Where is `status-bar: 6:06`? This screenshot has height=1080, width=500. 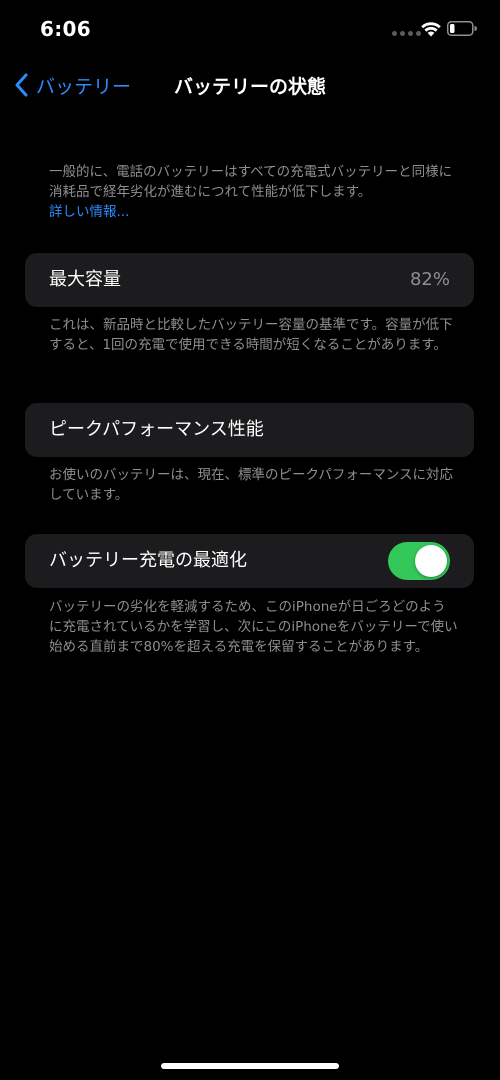 status-bar: 6:06 is located at coordinates (250, 30).